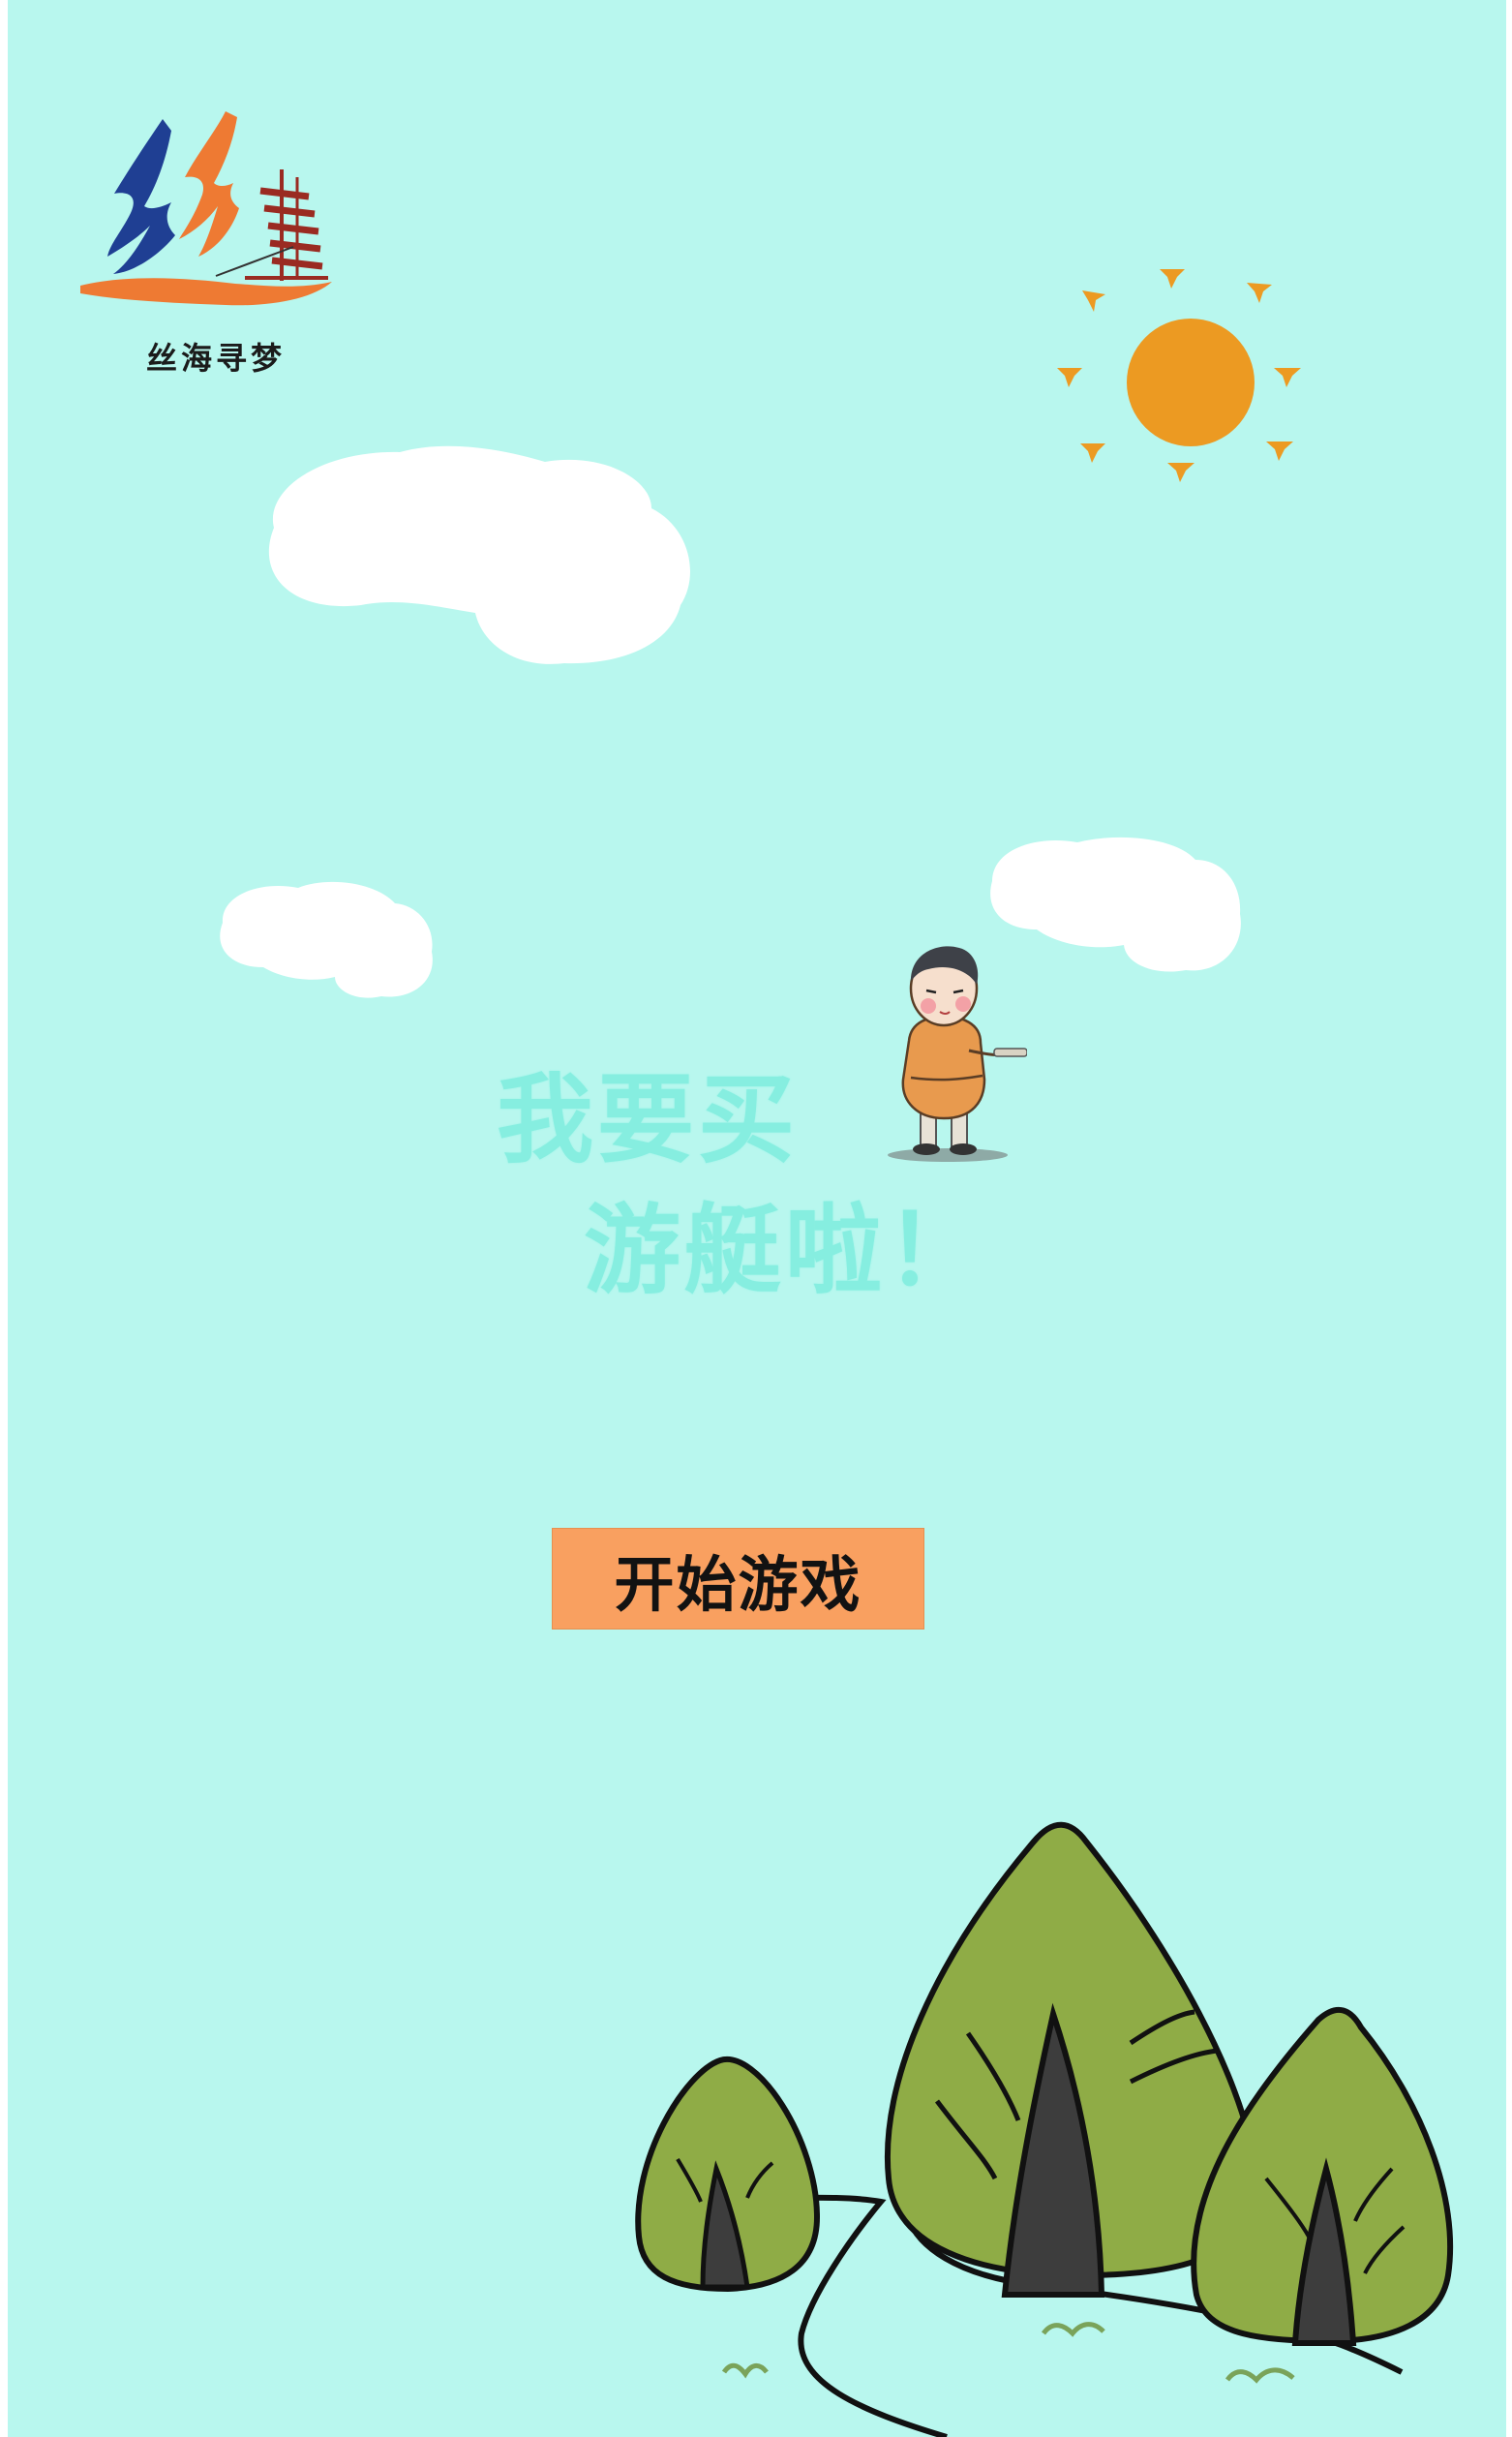  I want to click on sailing-ship-icon, so click(271, 225).